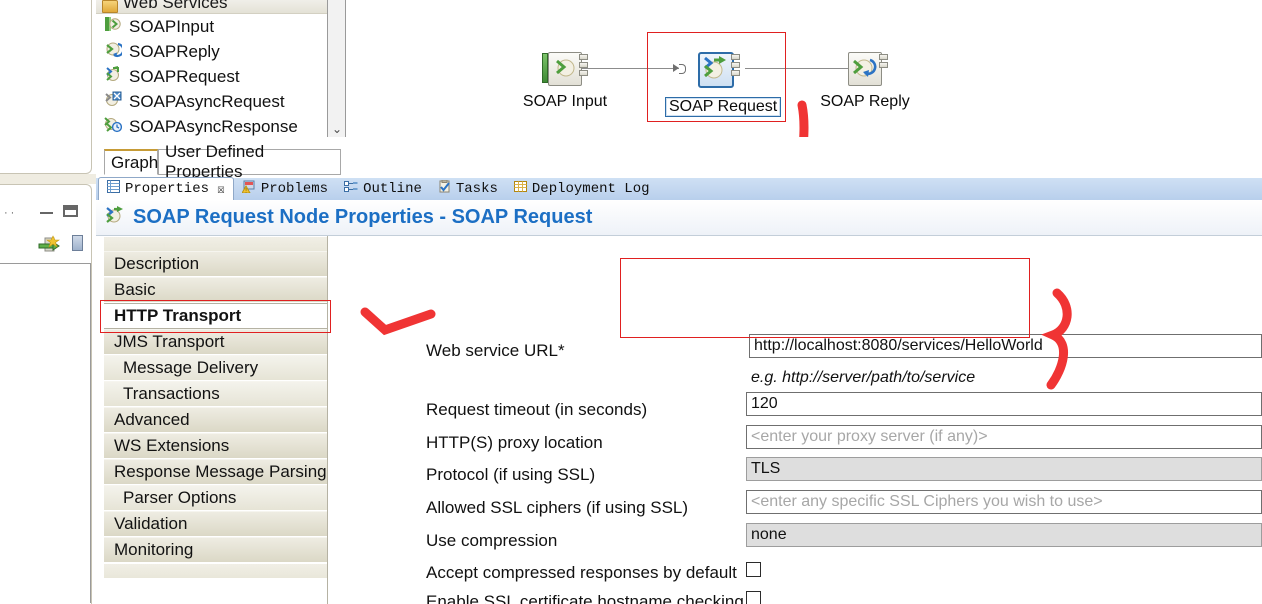 The image size is (1262, 604). I want to click on view-tab-label: Properties, so click(167, 189).